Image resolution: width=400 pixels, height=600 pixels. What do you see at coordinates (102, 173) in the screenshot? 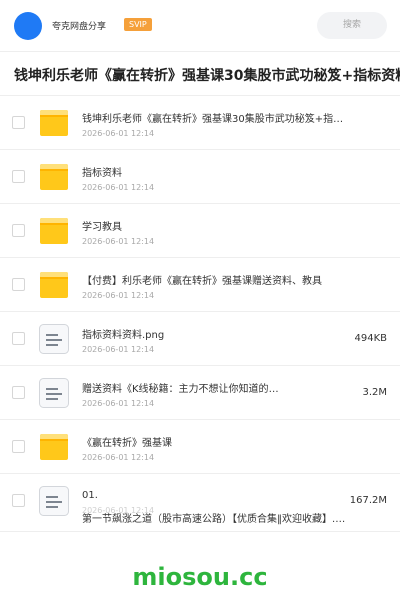
I see `file-name: 指标资料` at bounding box center [102, 173].